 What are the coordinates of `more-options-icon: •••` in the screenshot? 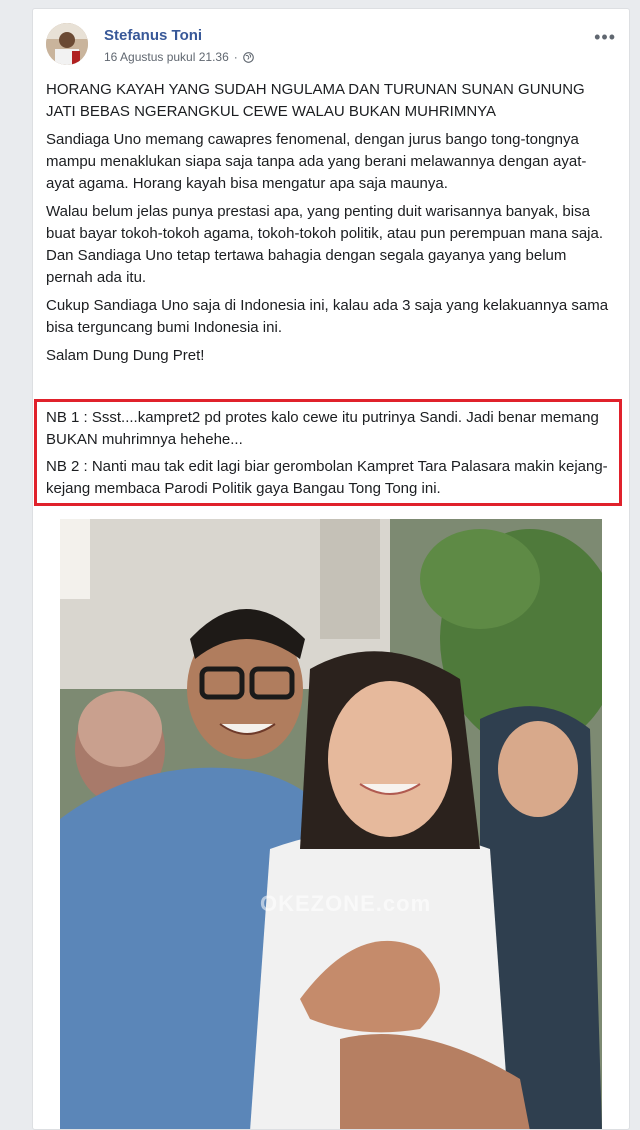 It's located at (605, 37).